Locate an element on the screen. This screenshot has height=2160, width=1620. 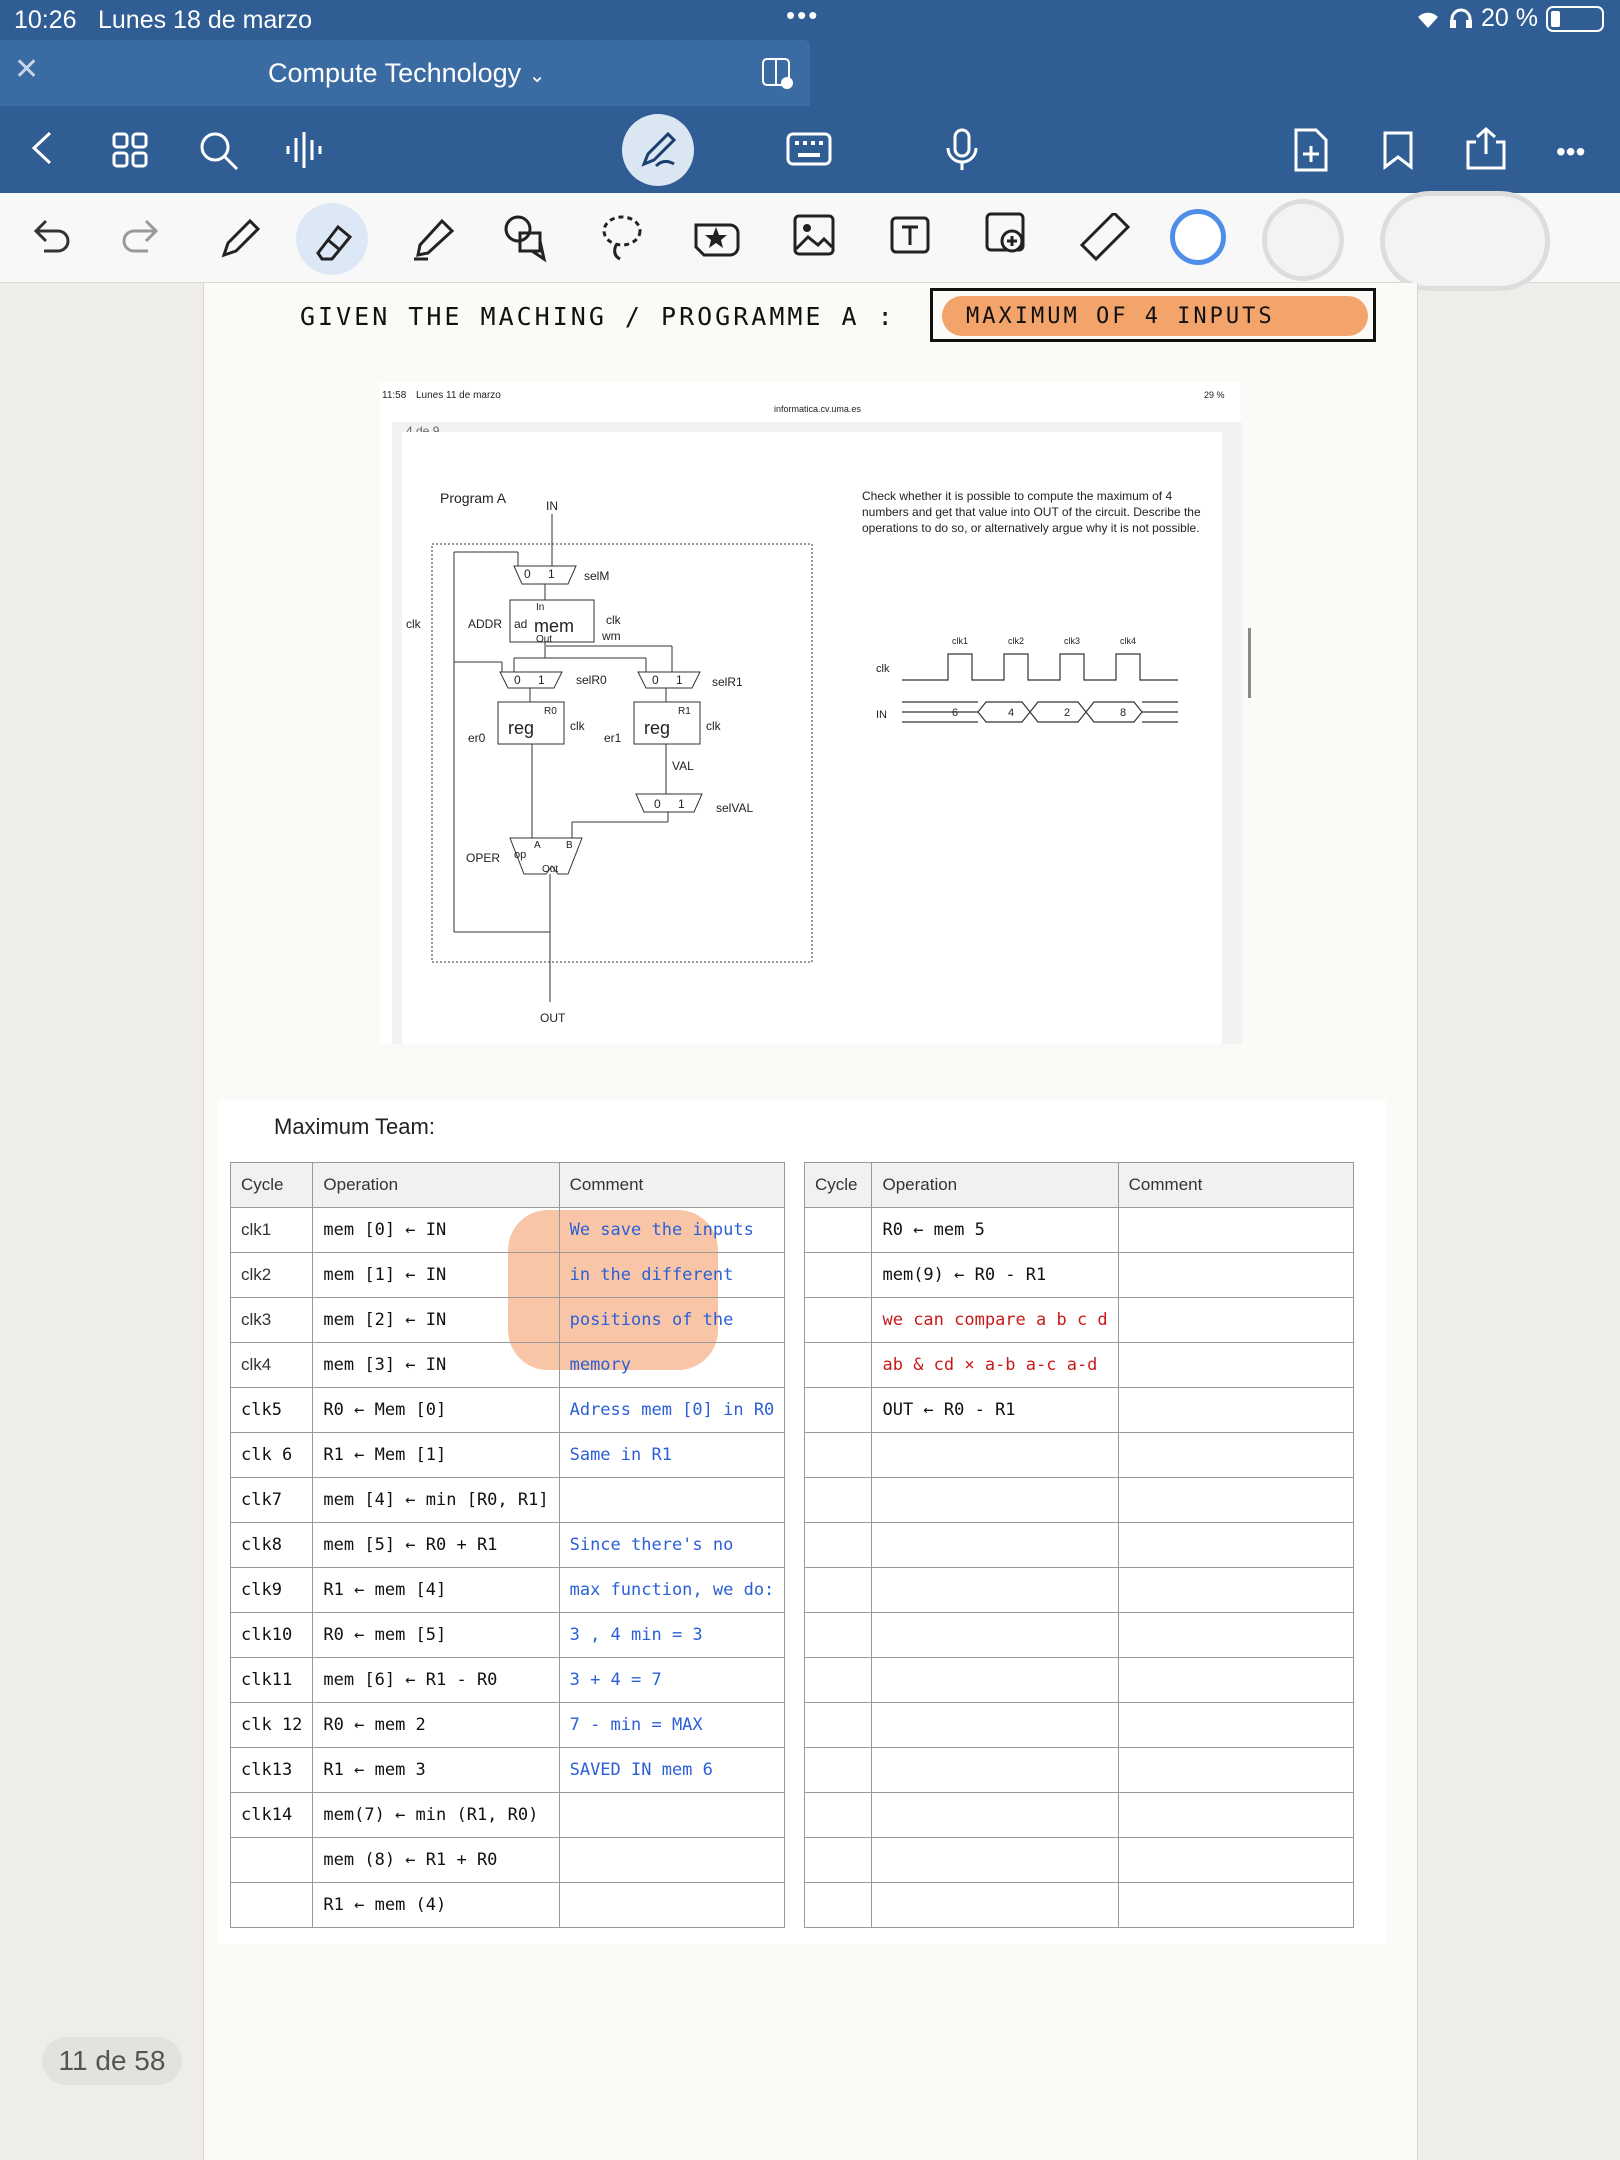
table-cell-cycle: clk7 is located at coordinates (271, 1500).